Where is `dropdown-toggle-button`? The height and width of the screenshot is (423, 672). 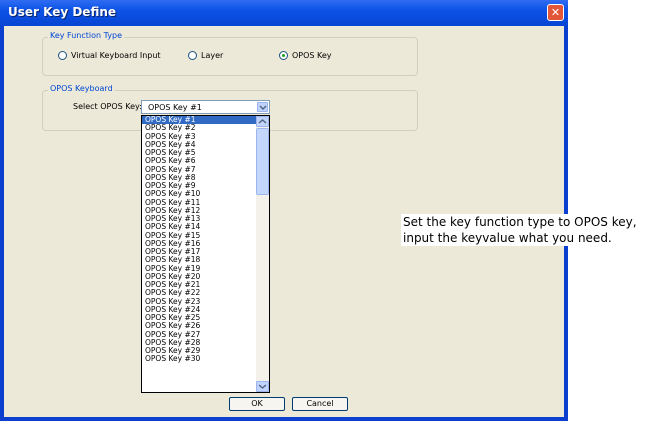 dropdown-toggle-button is located at coordinates (262, 107).